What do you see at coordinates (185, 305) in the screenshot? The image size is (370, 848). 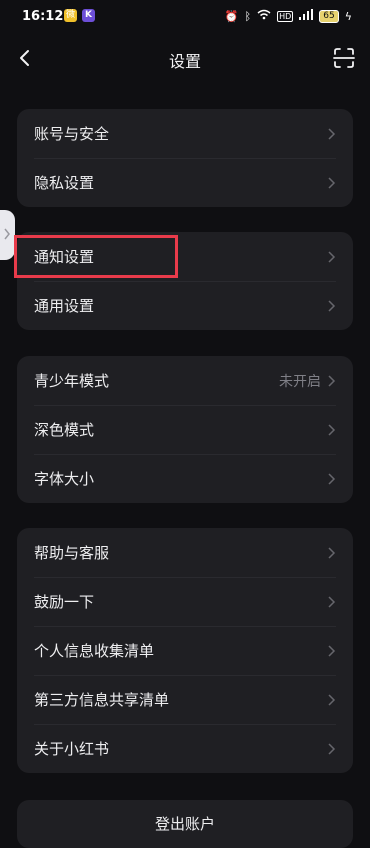 I see `settings-item-general: 通用设置` at bounding box center [185, 305].